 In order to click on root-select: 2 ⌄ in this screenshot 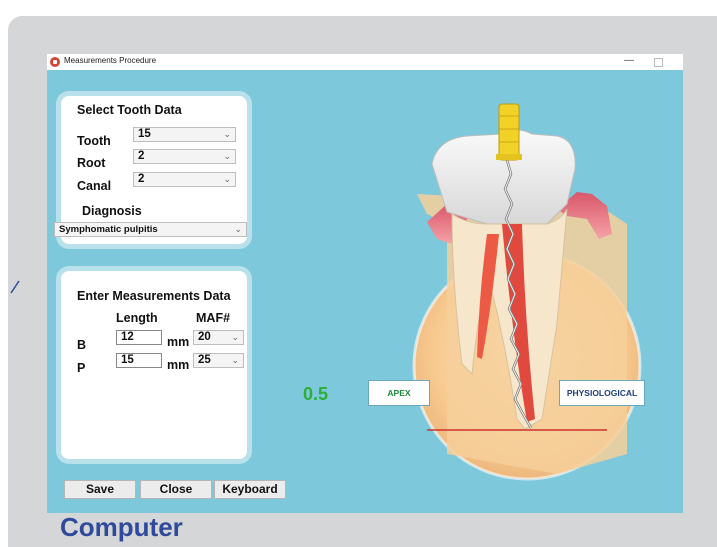, I will do `click(184, 156)`.